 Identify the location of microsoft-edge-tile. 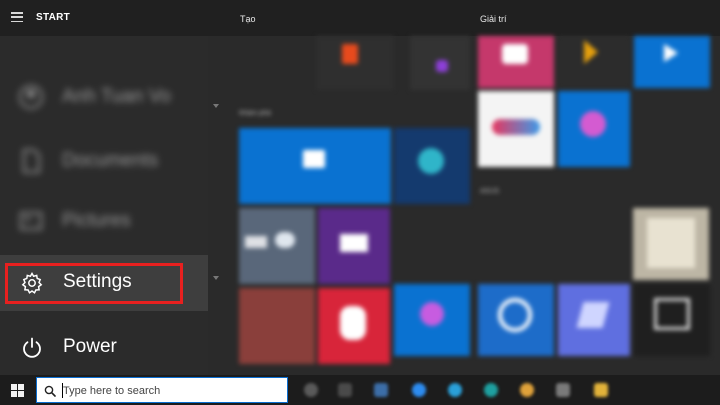
(432, 166).